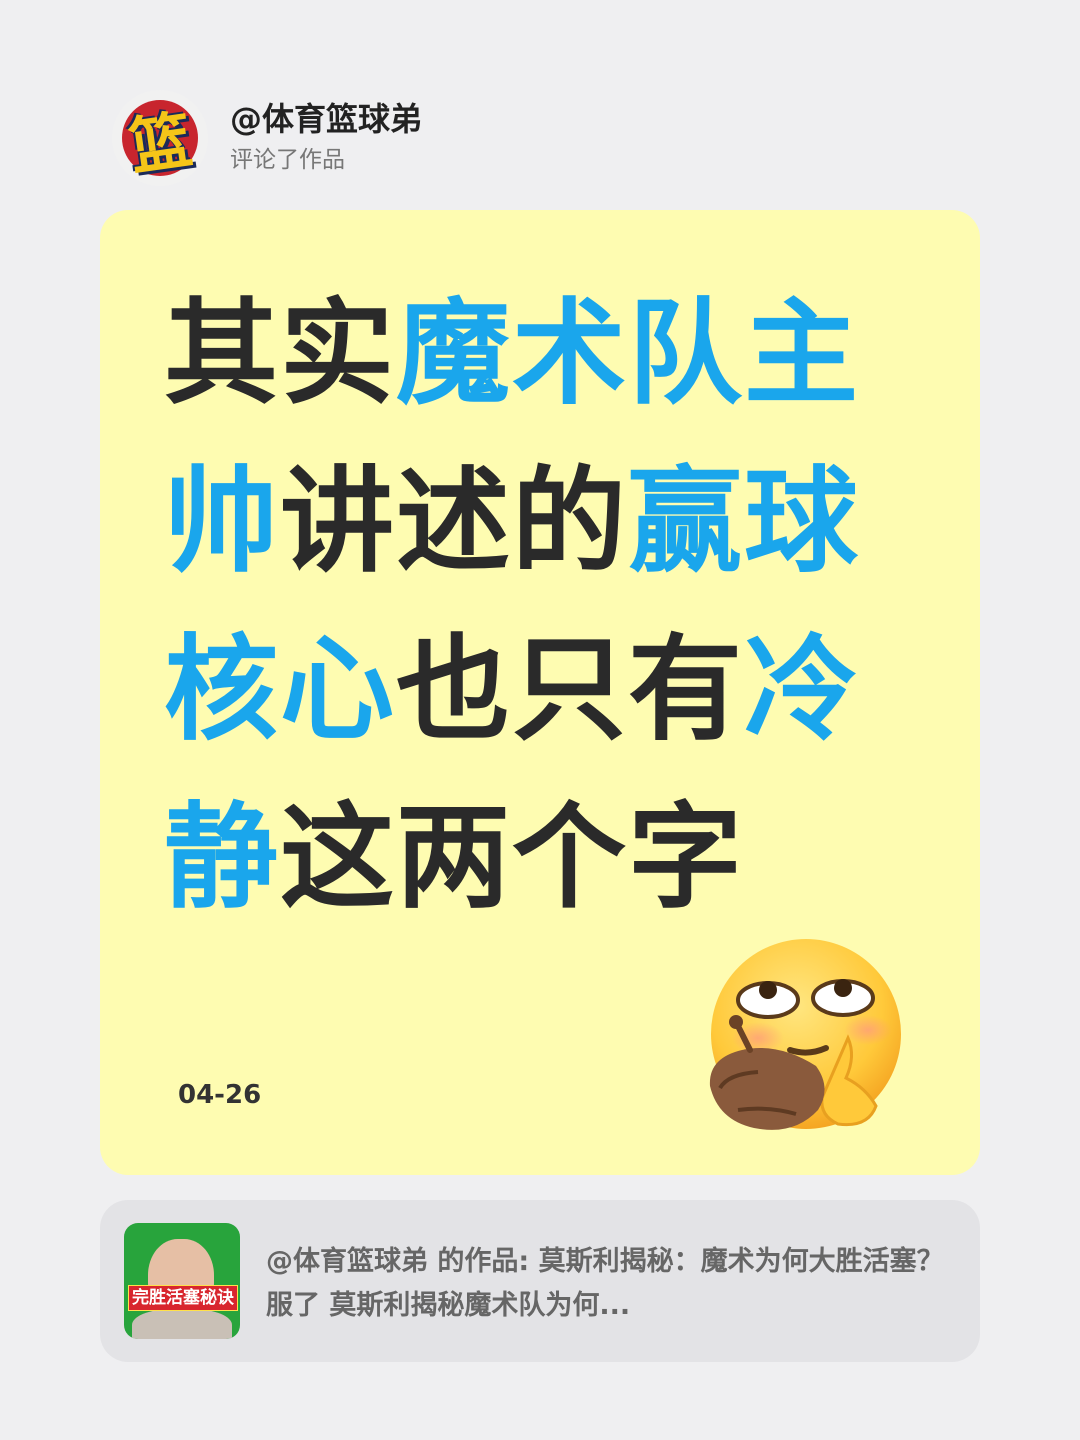  I want to click on headline-highlight: 静, so click(222, 857).